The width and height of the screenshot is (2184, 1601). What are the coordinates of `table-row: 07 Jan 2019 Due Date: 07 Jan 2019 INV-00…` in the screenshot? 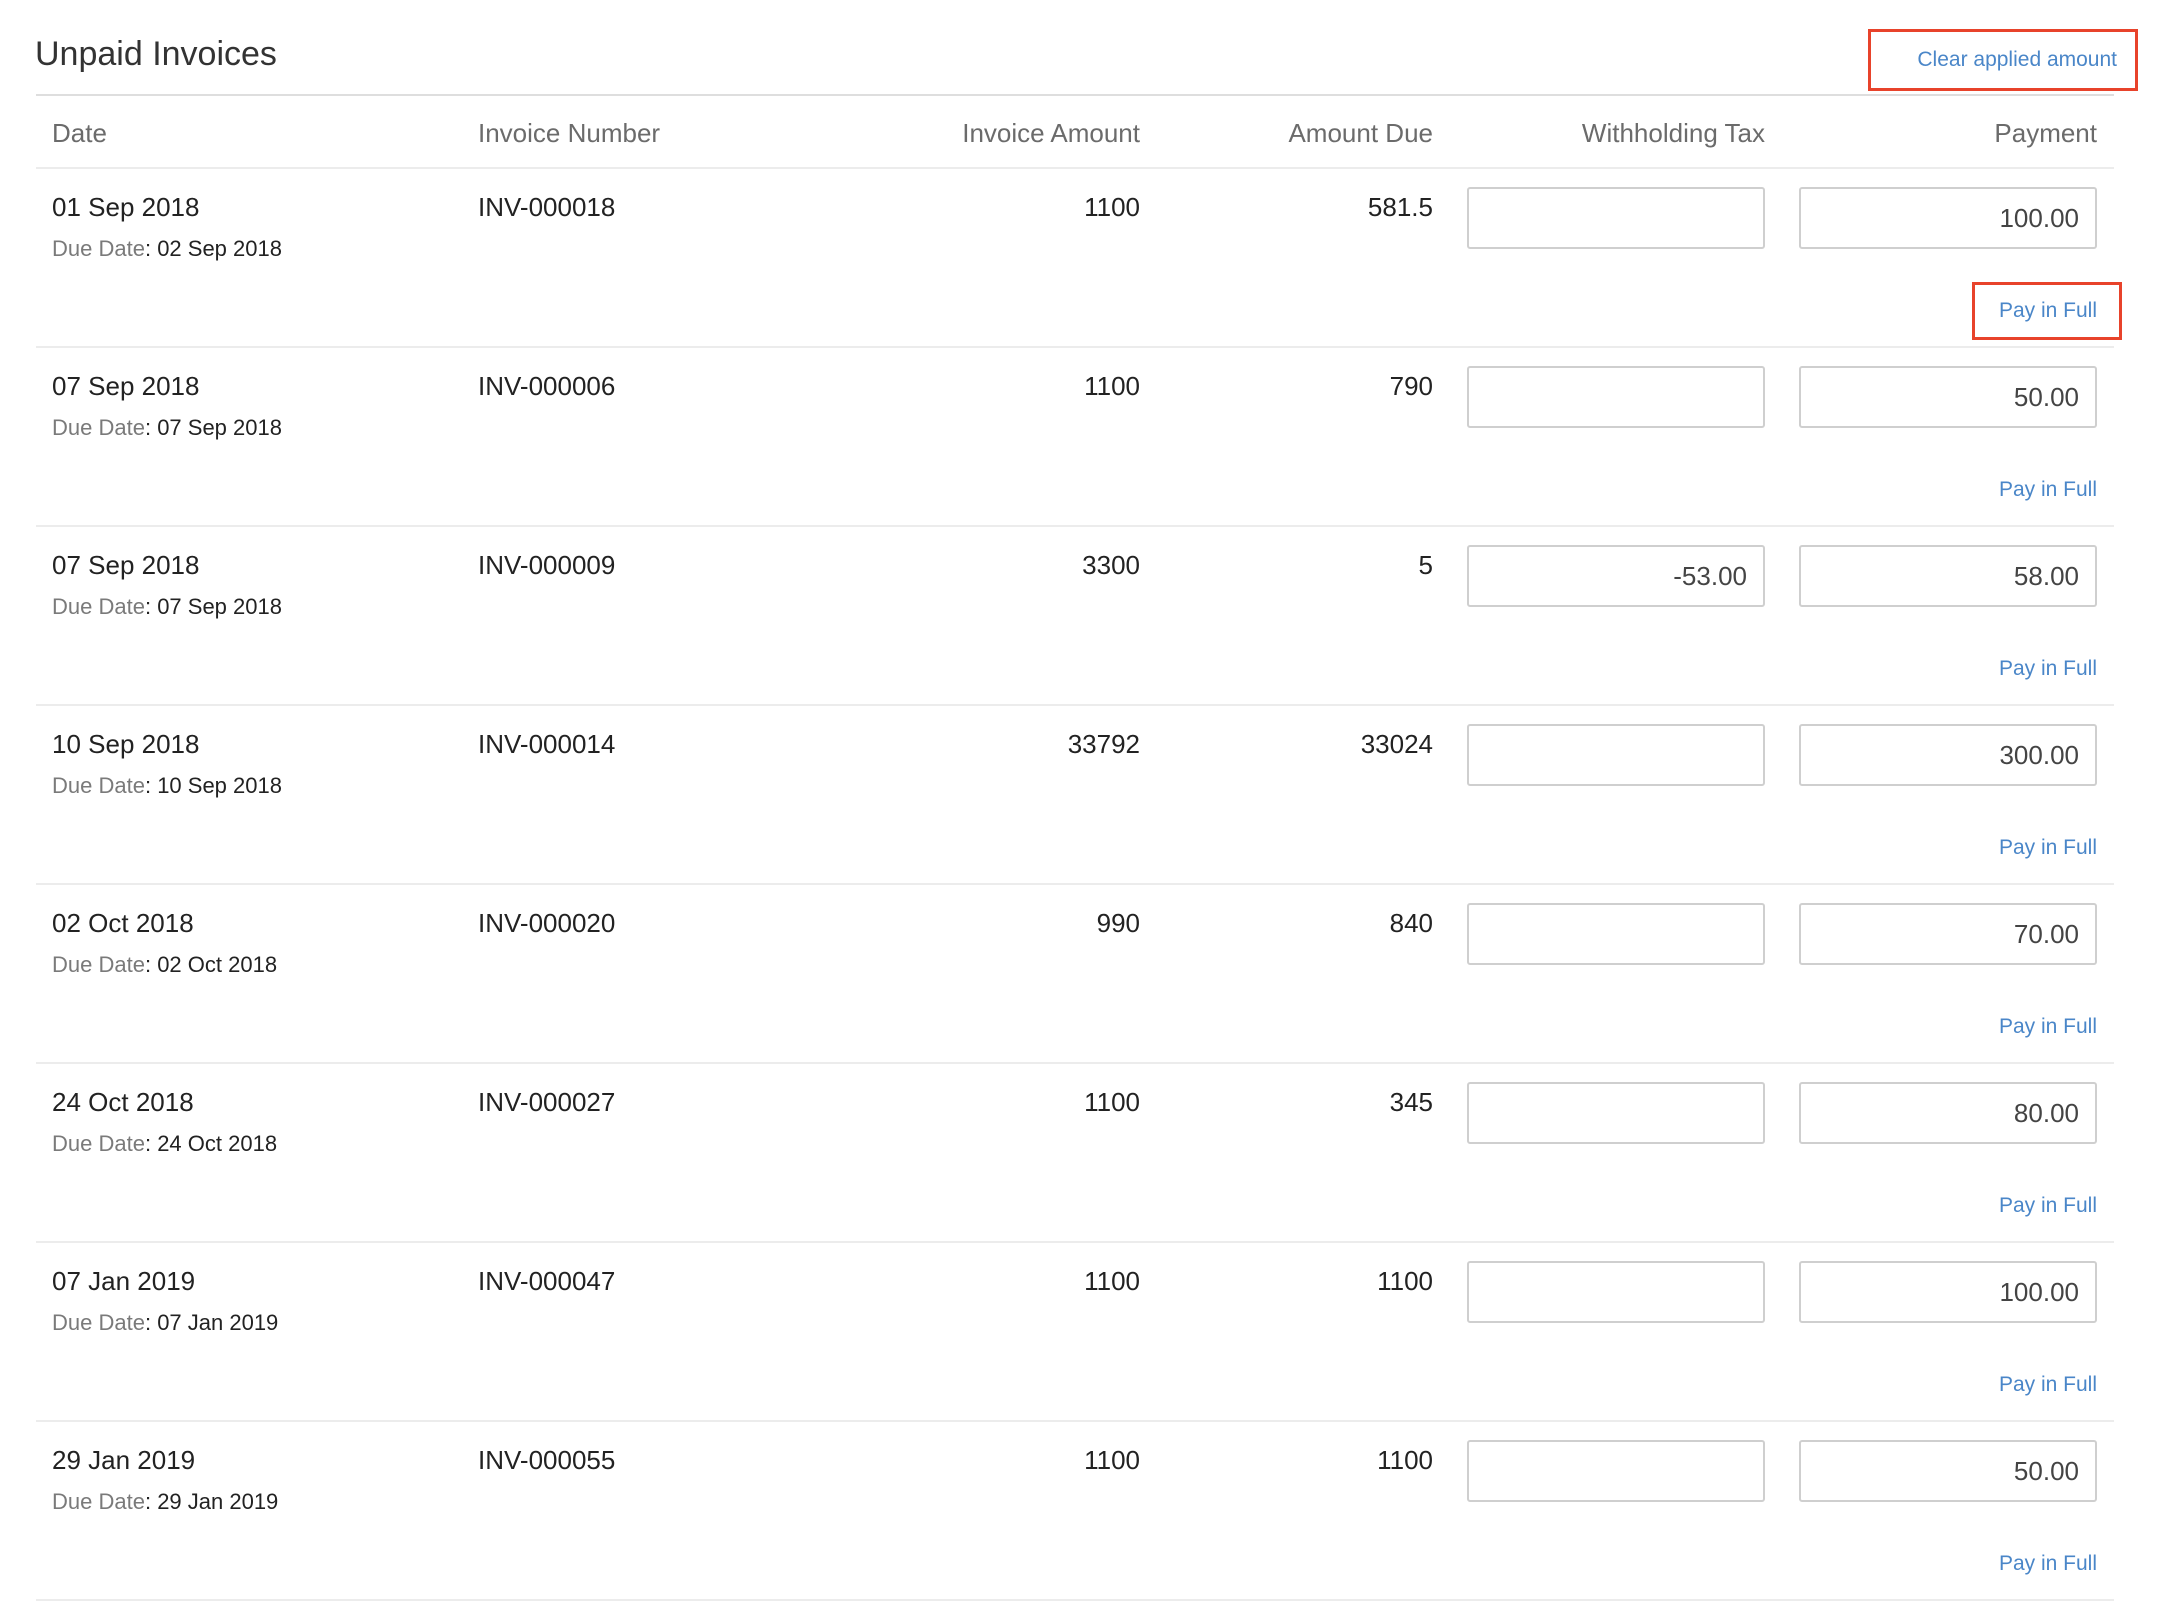 It's located at (1075, 1332).